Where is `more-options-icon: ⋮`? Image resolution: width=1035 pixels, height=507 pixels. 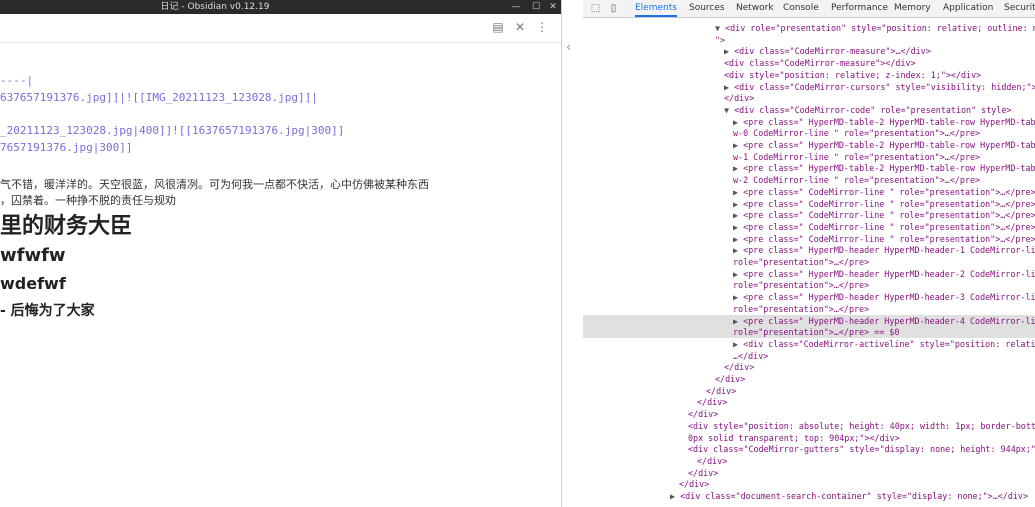 more-options-icon: ⋮ is located at coordinates (542, 27).